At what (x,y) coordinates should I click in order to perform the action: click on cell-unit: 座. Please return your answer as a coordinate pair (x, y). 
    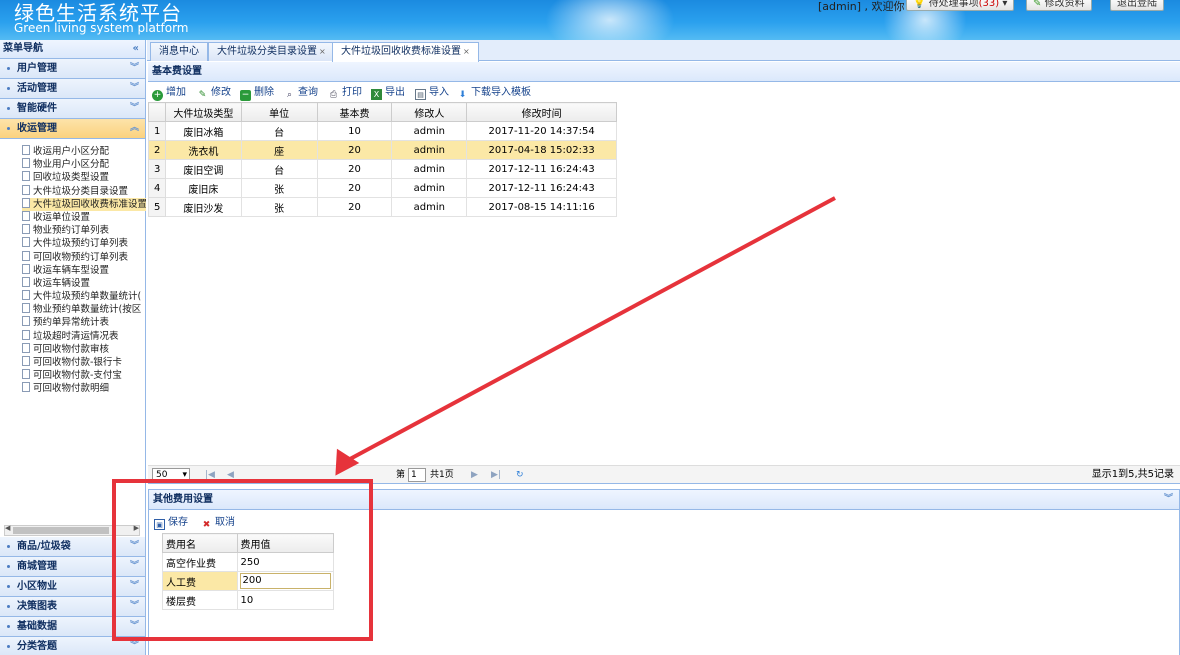
    Looking at the image, I should click on (279, 150).